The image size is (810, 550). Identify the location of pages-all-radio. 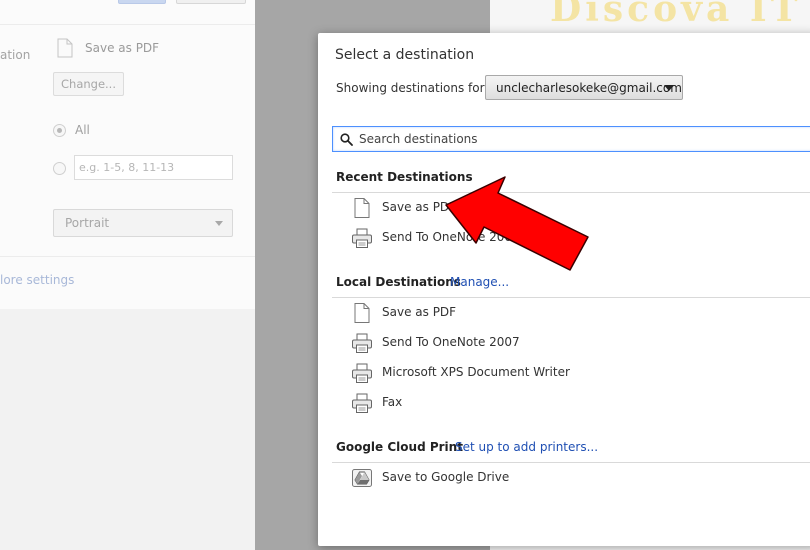
(59, 130).